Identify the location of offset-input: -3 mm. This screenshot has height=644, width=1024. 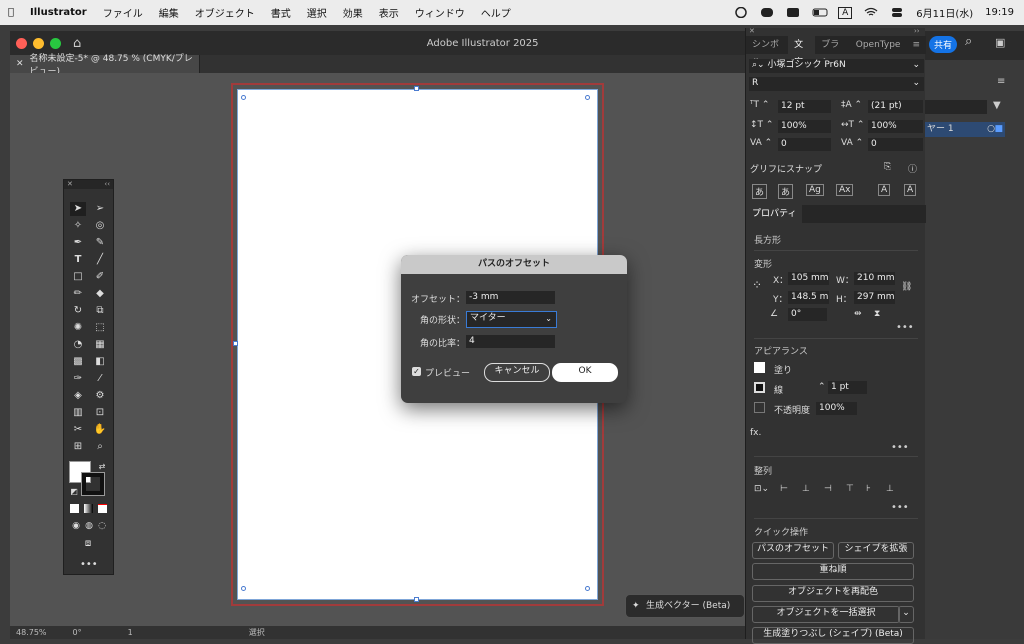
(510, 297).